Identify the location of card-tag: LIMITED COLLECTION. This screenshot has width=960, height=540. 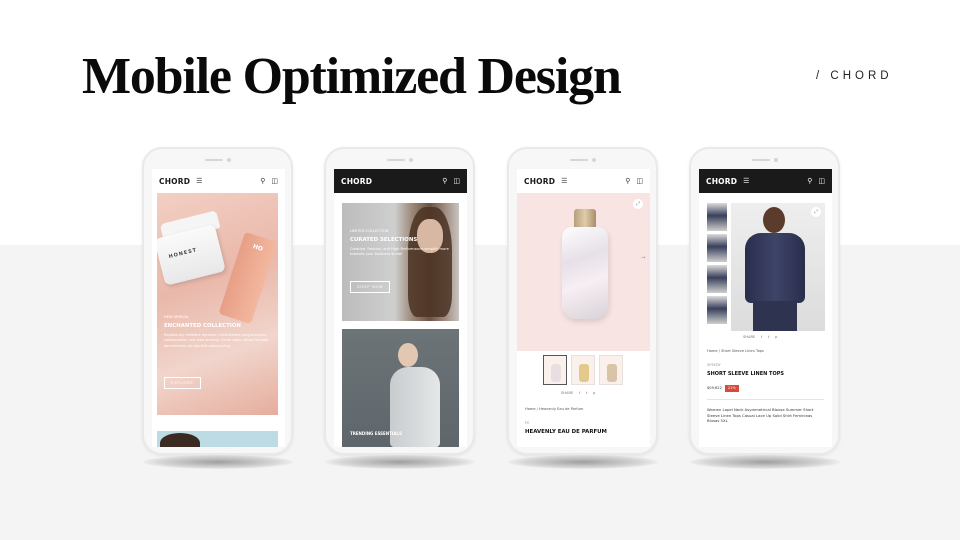
(369, 231).